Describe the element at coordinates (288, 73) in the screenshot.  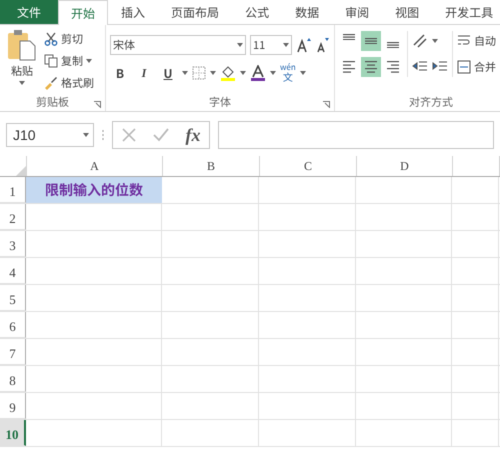
I see `phonetic-button: wén 文` at that location.